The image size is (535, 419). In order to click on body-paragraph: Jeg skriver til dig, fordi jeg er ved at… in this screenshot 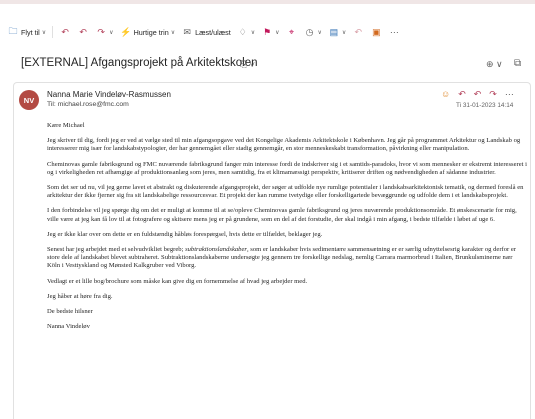, I will do `click(284, 145)`.